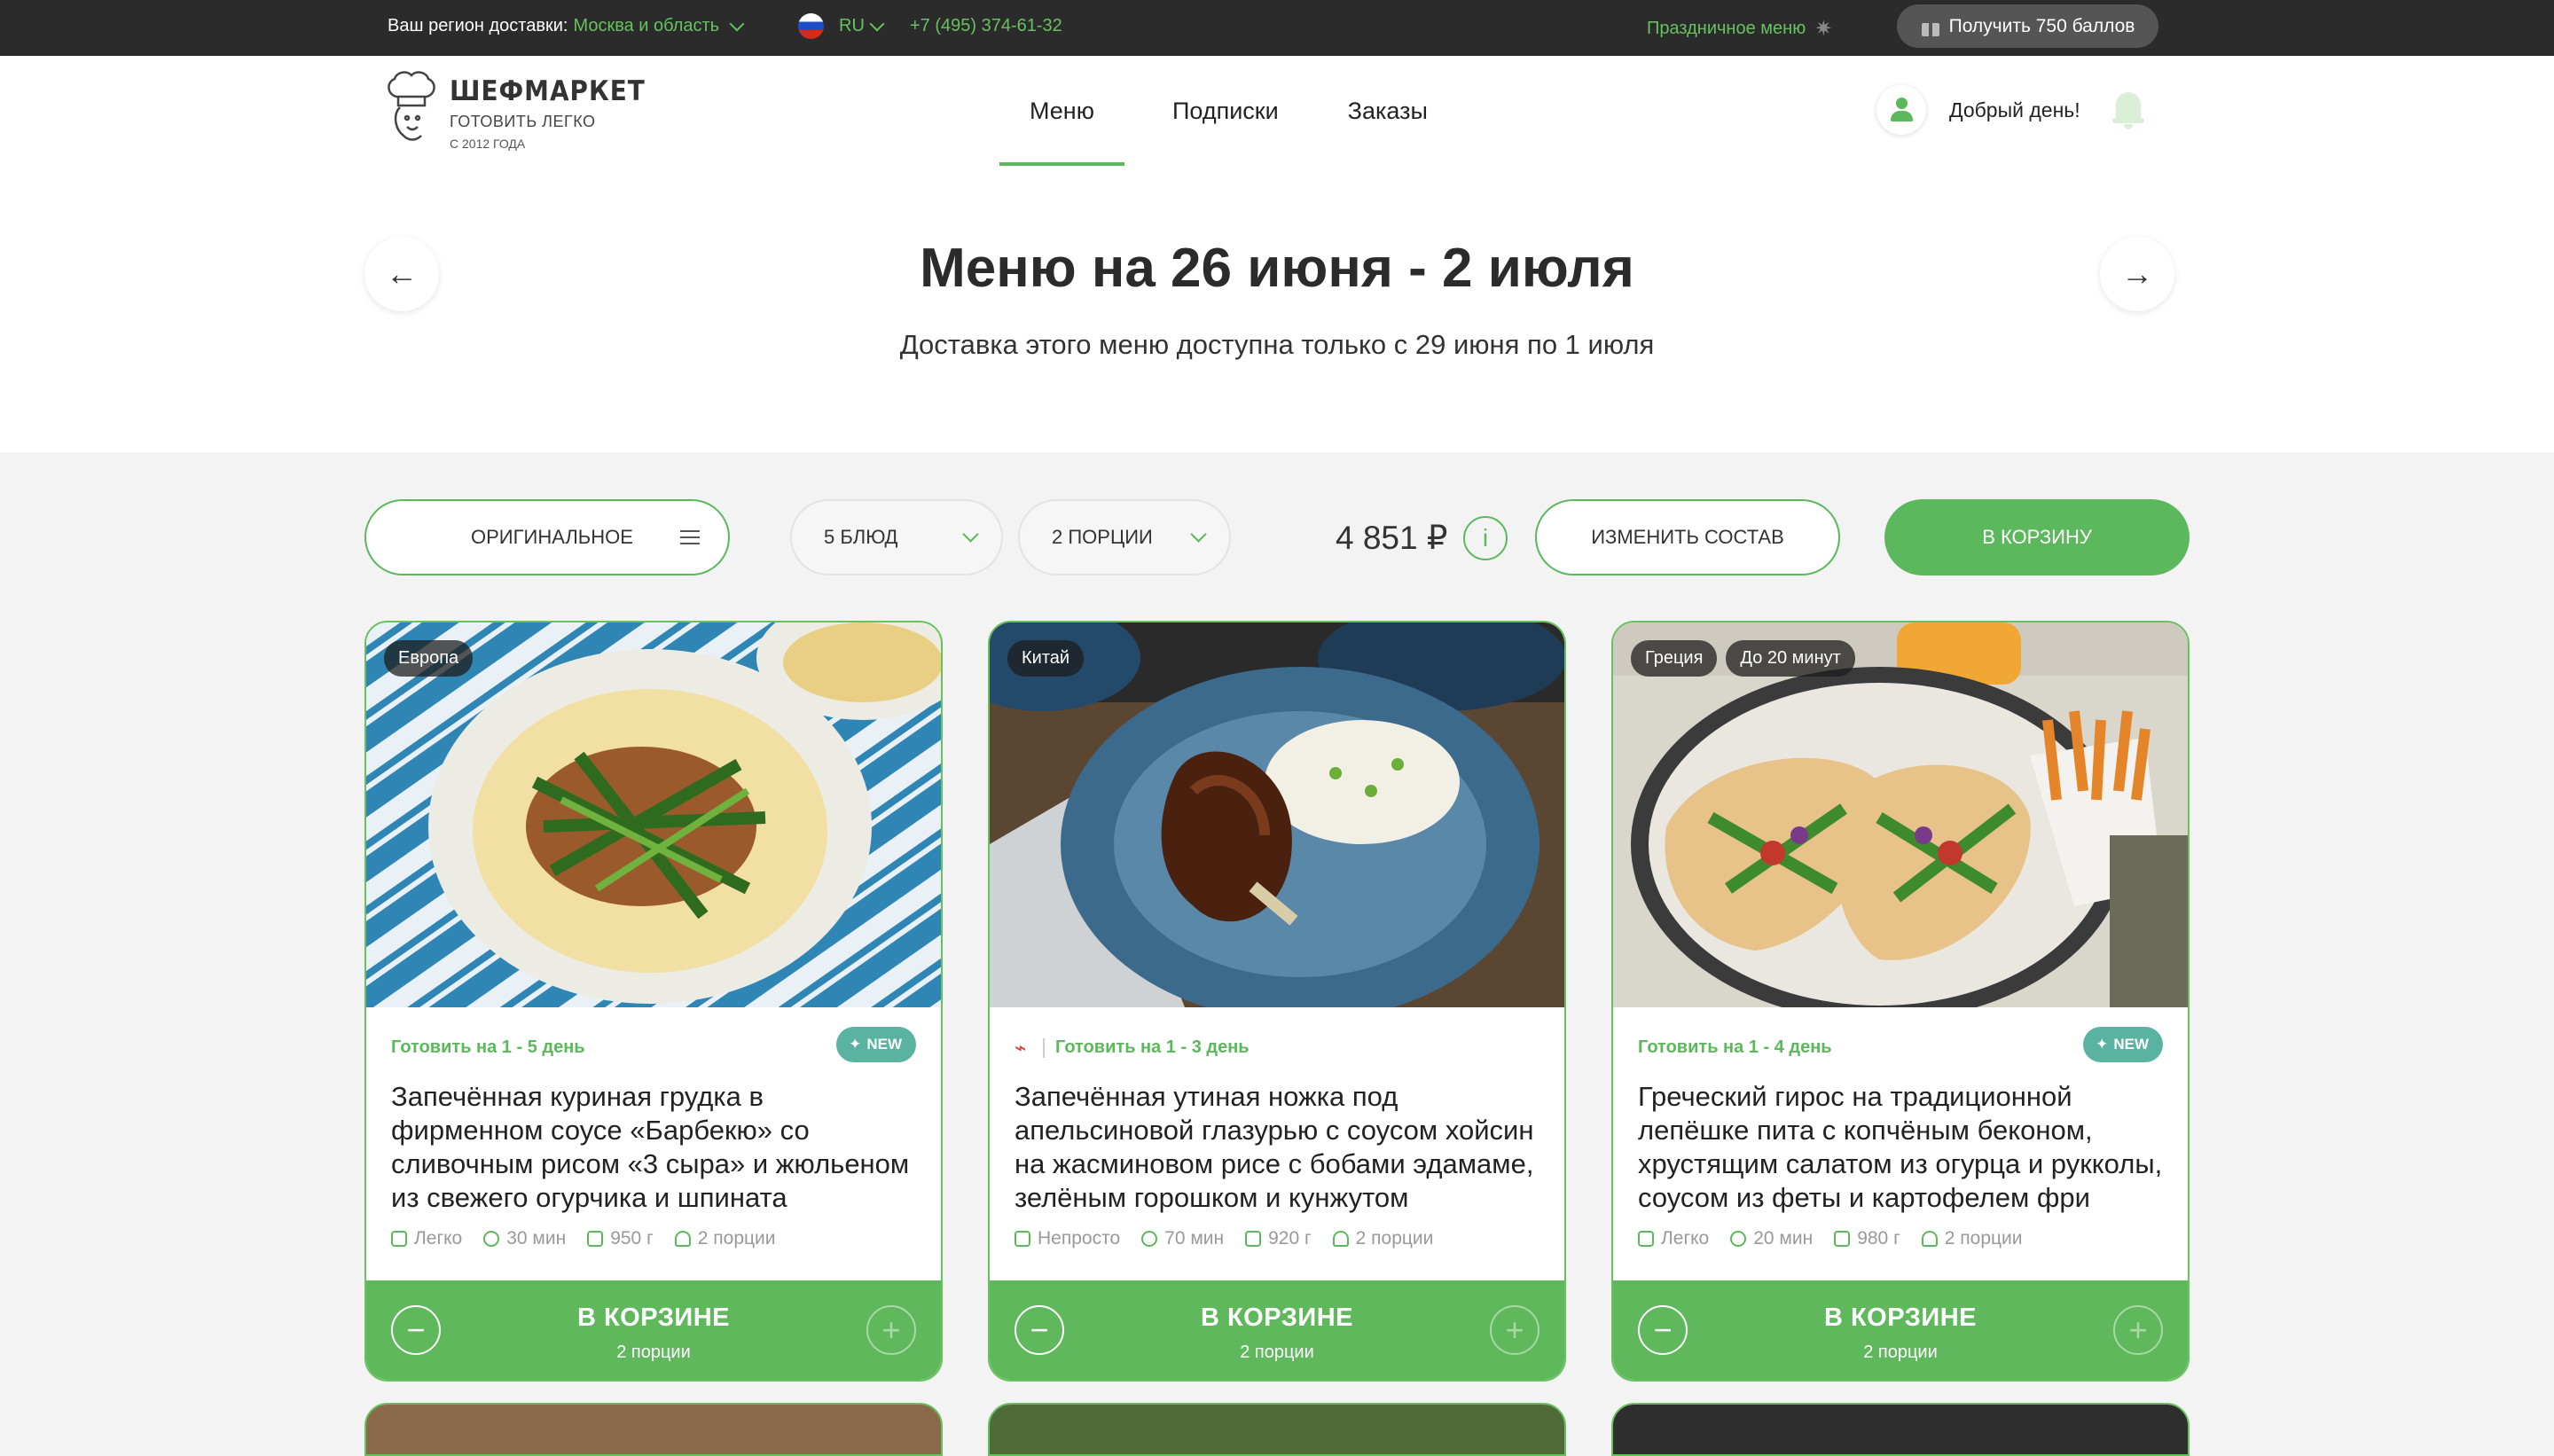 Image resolution: width=2554 pixels, height=1456 pixels. What do you see at coordinates (861, 537) in the screenshot?
I see `dishes-label: 5 БЛЮД` at bounding box center [861, 537].